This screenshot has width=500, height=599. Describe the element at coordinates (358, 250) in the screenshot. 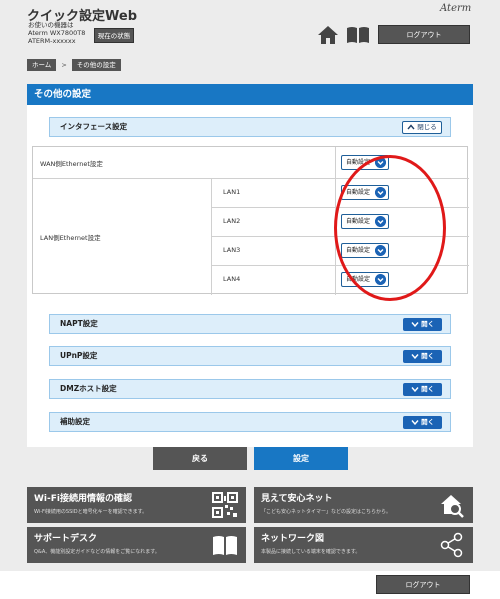

I see `lan3-value: 自動設定` at that location.